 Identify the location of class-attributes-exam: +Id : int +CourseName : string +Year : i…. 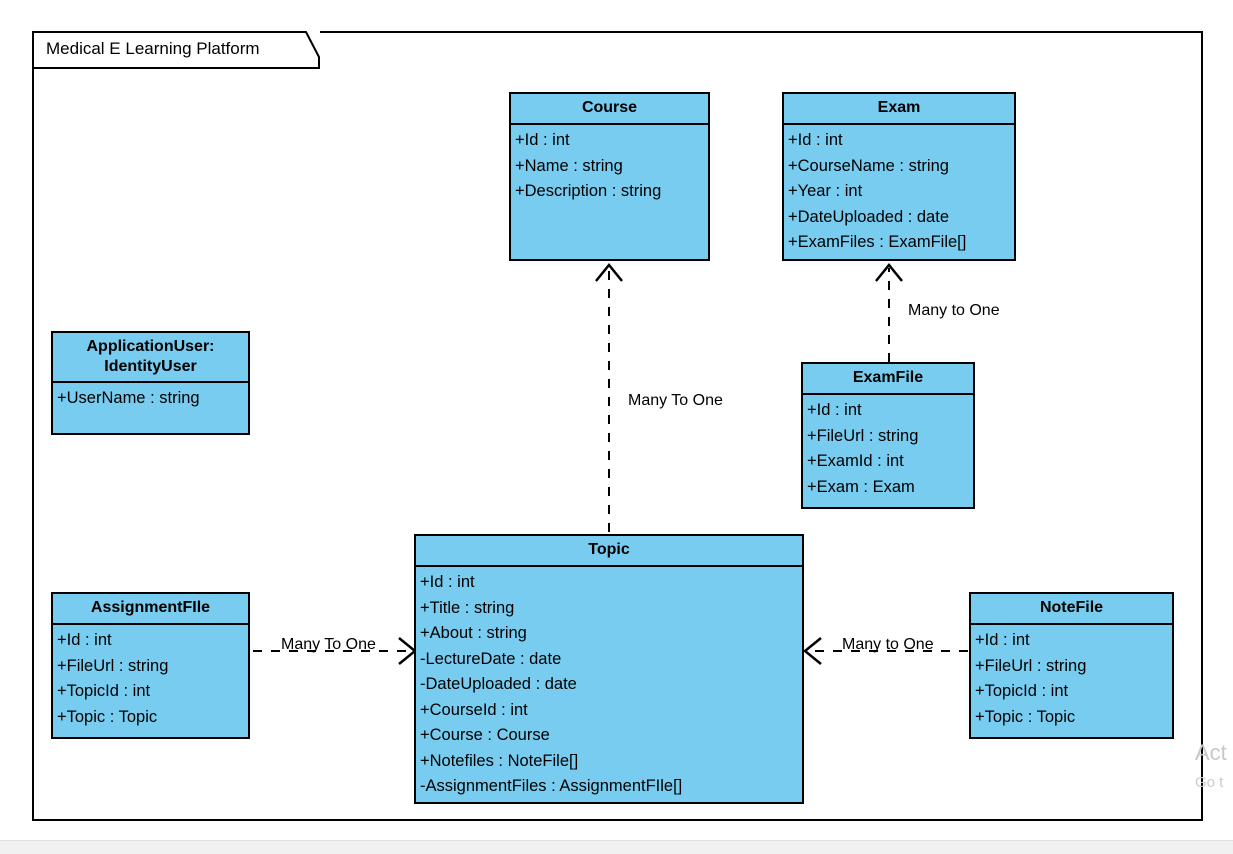
(899, 190).